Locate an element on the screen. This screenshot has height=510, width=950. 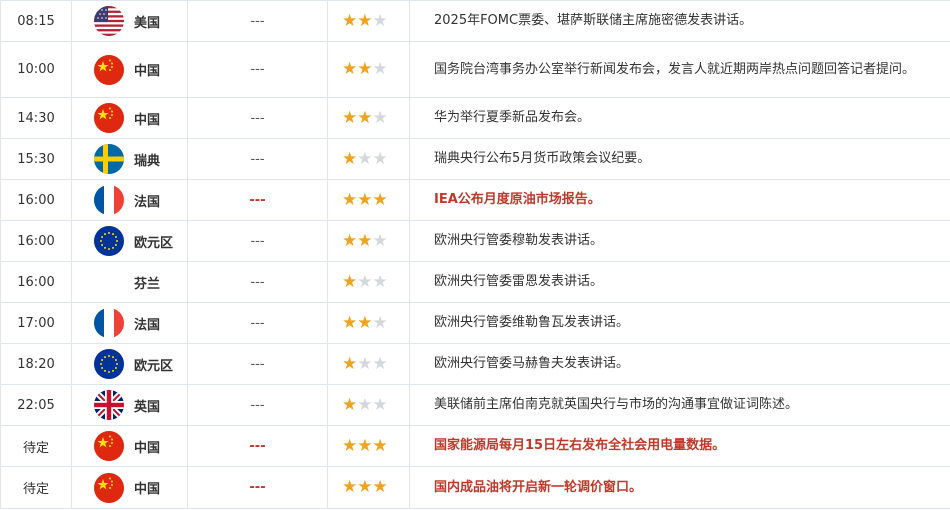
event-time: 14:30 is located at coordinates (36, 118).